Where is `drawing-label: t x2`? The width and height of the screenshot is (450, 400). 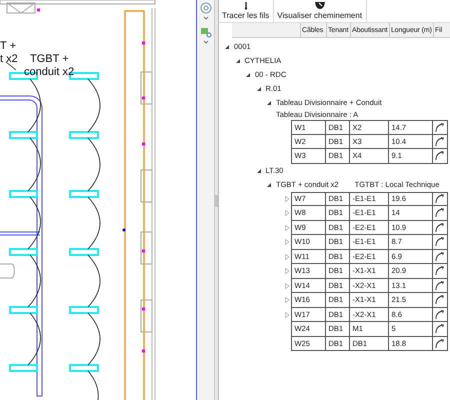 drawing-label: t x2 is located at coordinates (9, 59).